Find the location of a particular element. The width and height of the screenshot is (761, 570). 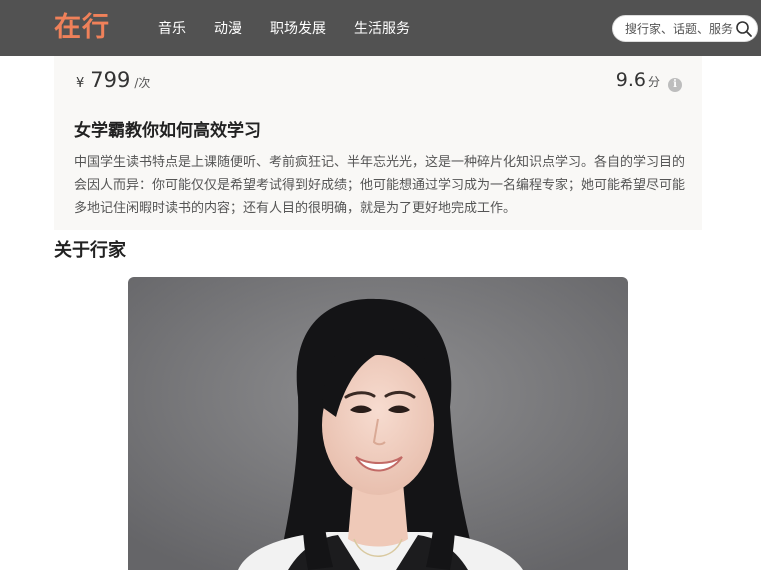

about-expert-heading: 关于行家 is located at coordinates (90, 250).